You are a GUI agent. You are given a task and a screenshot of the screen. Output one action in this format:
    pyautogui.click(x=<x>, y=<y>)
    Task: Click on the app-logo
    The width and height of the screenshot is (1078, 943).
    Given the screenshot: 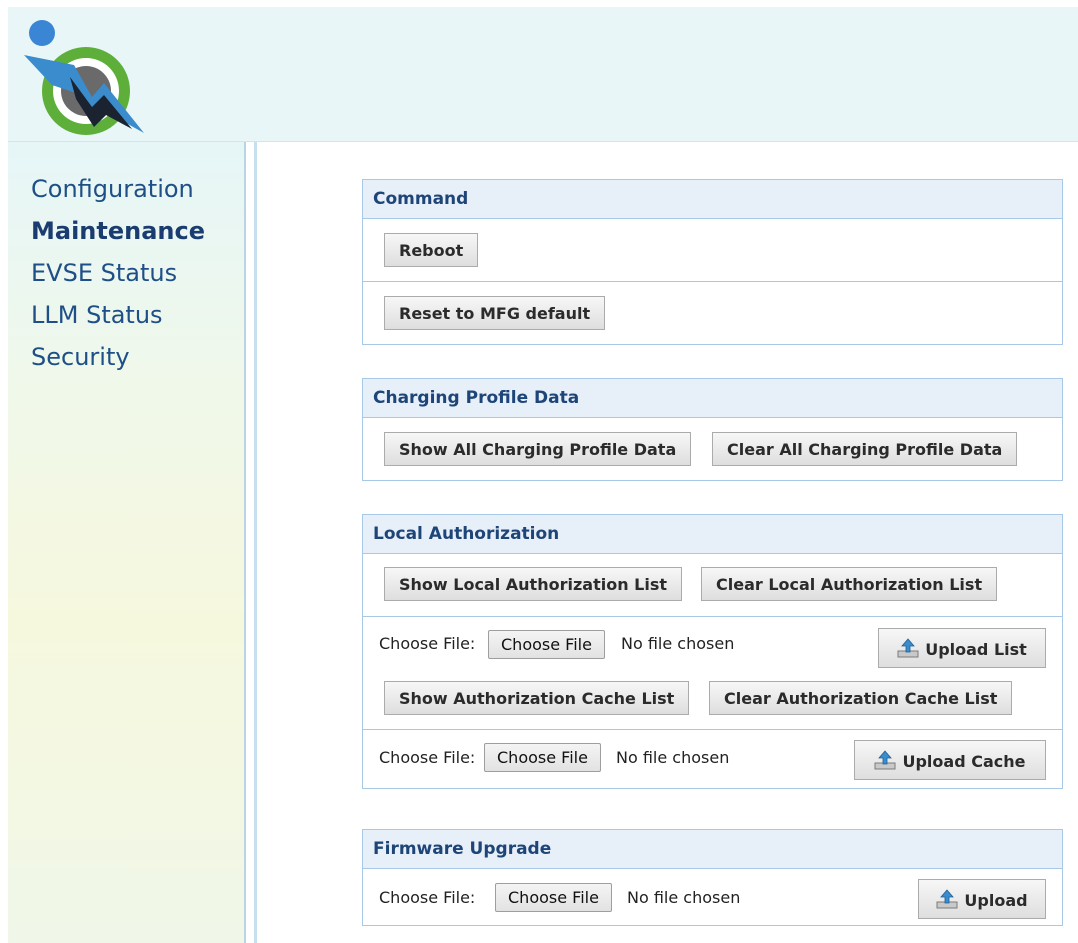 What is the action you would take?
    pyautogui.click(x=84, y=77)
    